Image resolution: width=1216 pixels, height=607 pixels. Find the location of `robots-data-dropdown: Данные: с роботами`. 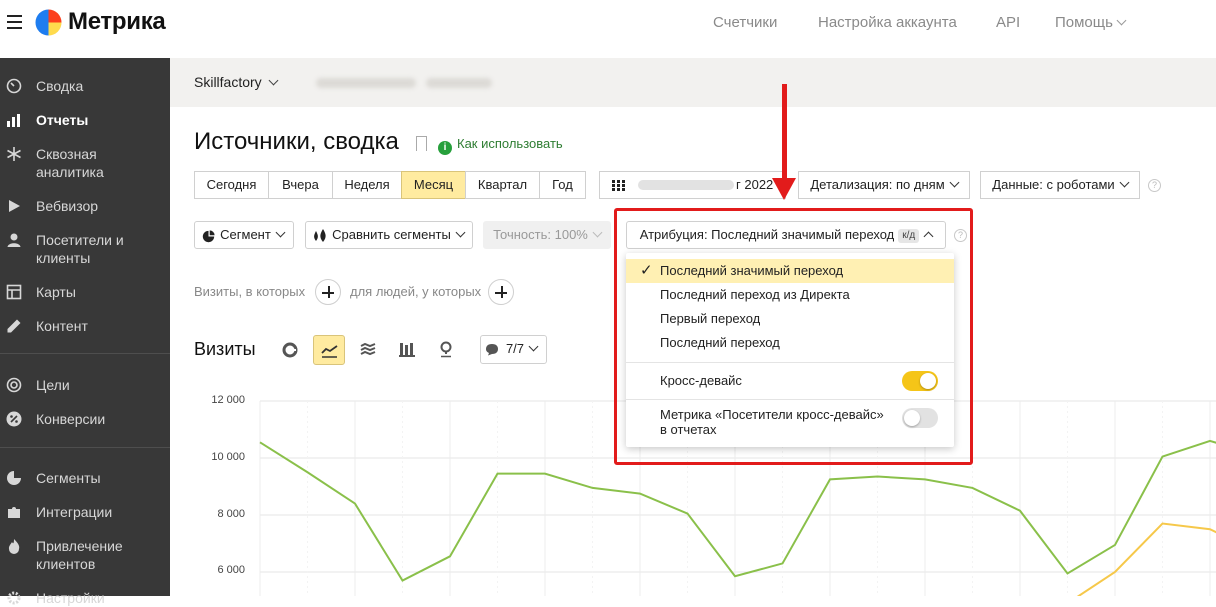

robots-data-dropdown: Данные: с роботами is located at coordinates (1060, 185).